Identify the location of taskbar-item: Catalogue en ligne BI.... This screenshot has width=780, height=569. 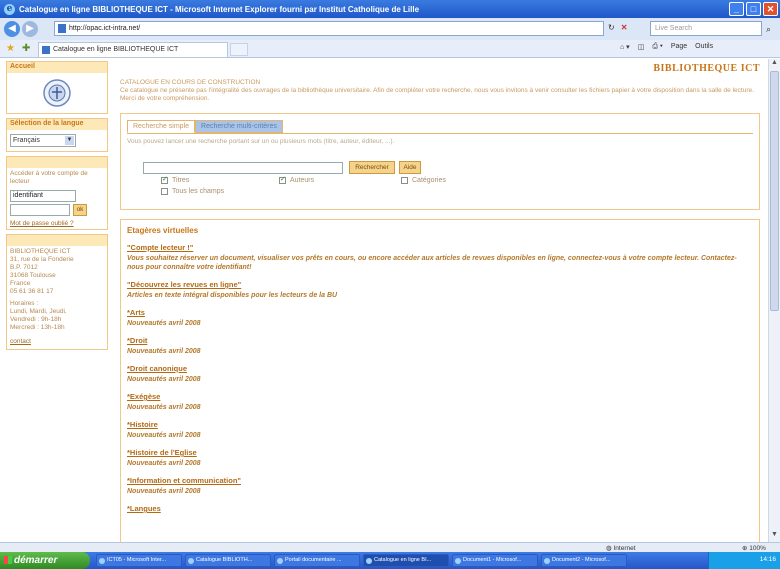
(406, 560).